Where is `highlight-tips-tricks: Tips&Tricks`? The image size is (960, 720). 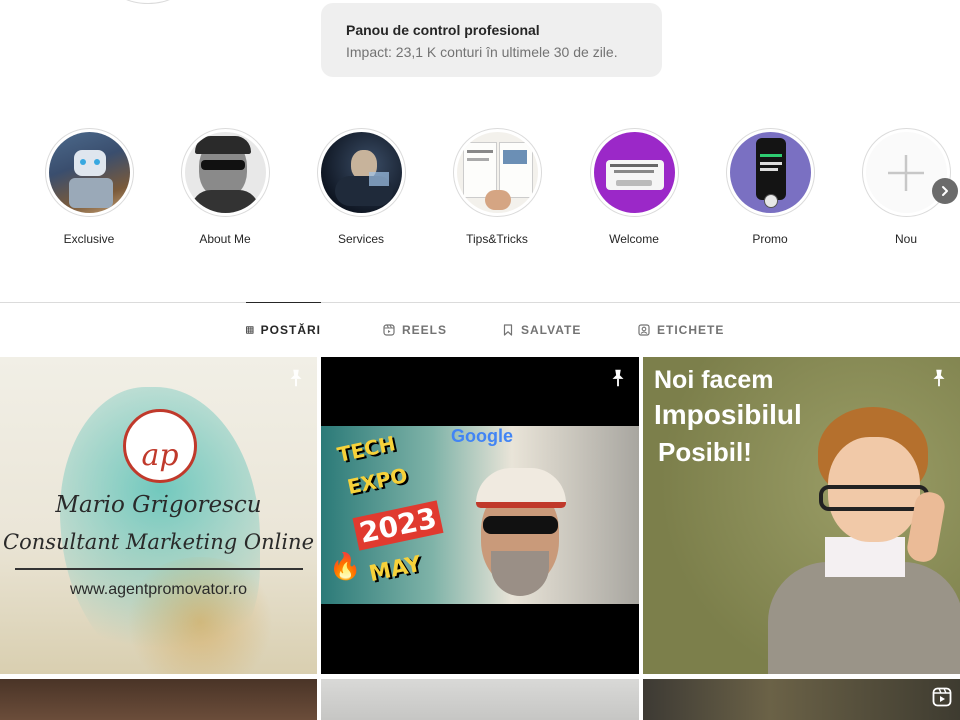
highlight-tips-tricks: Tips&Tricks is located at coordinates (497, 187).